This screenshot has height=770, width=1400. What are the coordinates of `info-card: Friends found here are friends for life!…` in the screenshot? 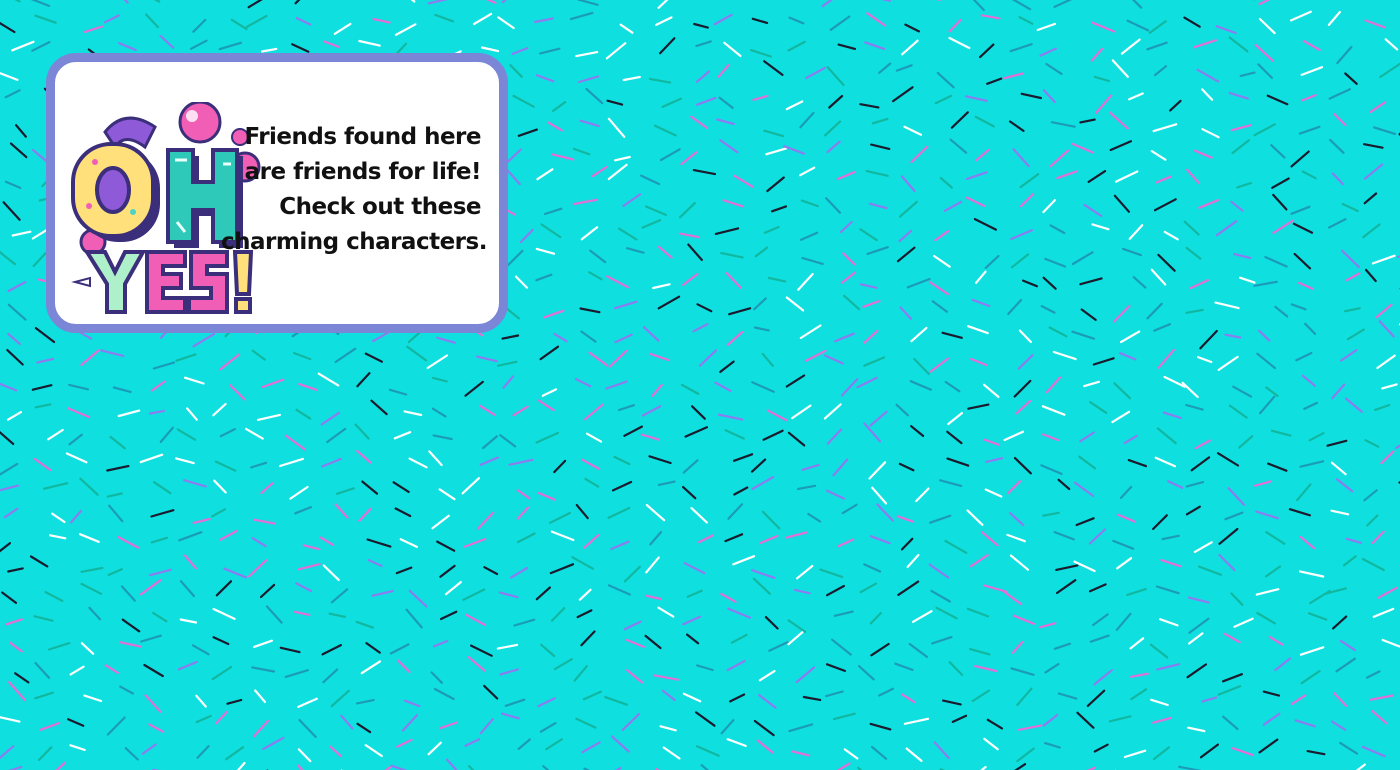 It's located at (277, 193).